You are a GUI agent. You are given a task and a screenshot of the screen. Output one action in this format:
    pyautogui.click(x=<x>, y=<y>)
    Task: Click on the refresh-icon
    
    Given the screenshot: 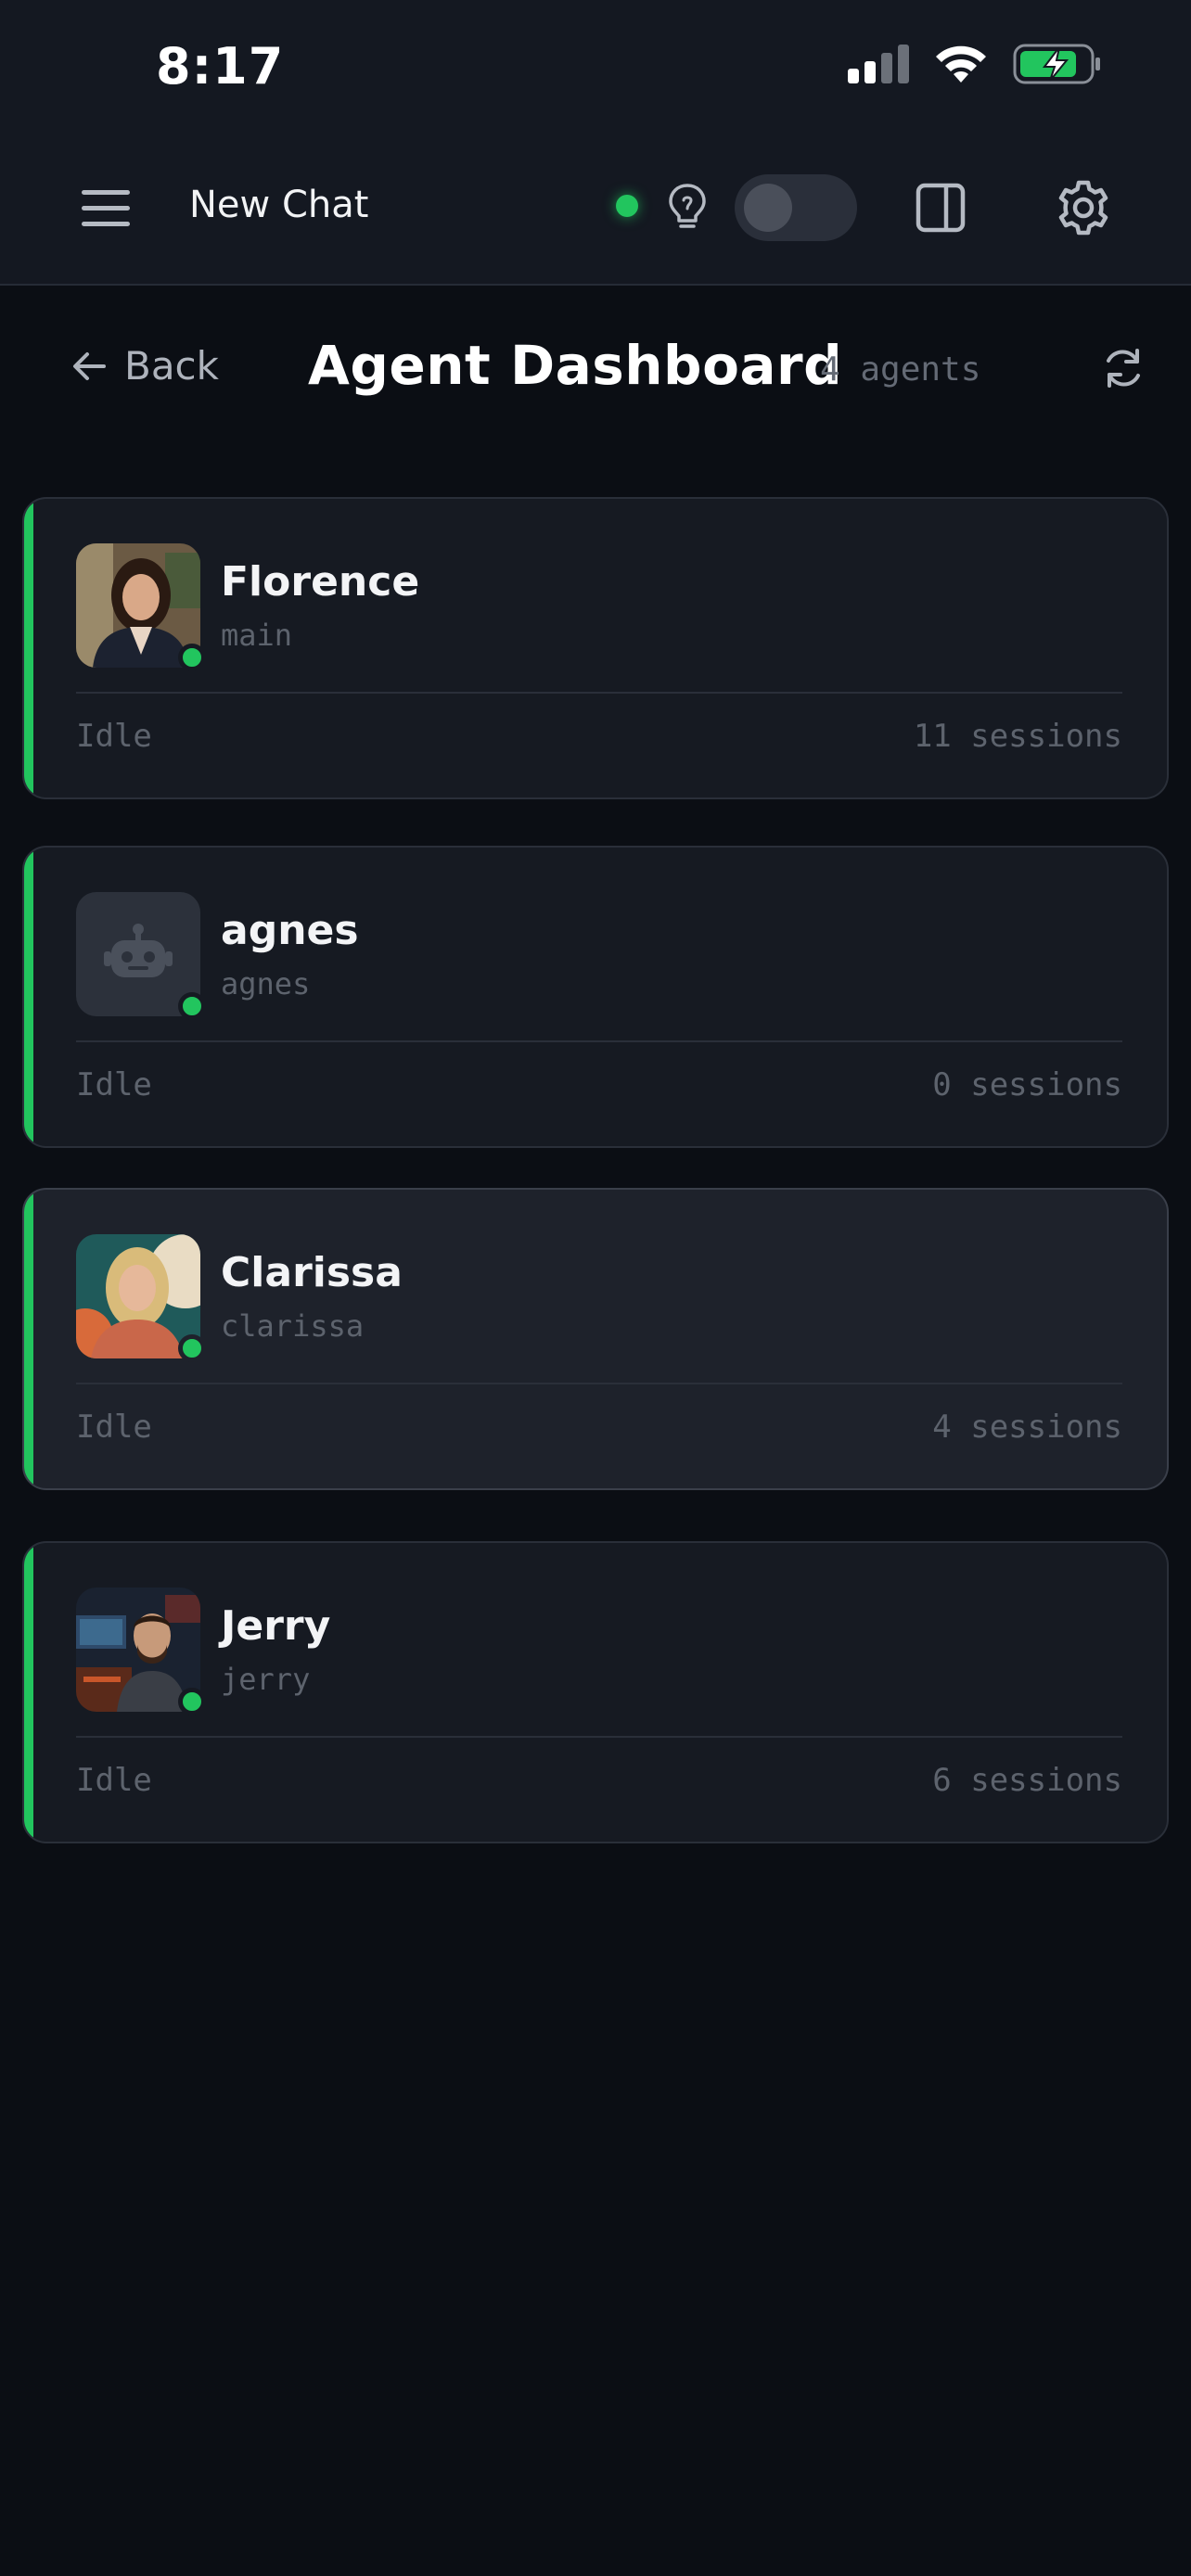 What is the action you would take?
    pyautogui.click(x=1123, y=370)
    